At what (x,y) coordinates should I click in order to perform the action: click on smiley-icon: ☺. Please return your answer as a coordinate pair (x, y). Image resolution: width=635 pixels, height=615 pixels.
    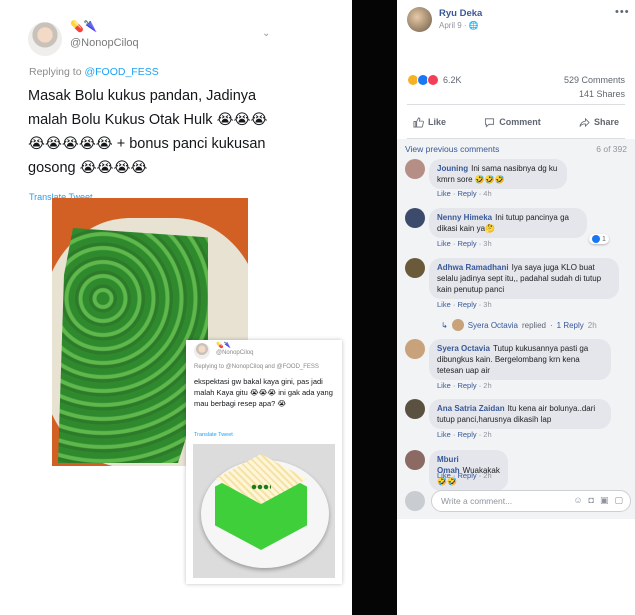
    Looking at the image, I should click on (577, 500).